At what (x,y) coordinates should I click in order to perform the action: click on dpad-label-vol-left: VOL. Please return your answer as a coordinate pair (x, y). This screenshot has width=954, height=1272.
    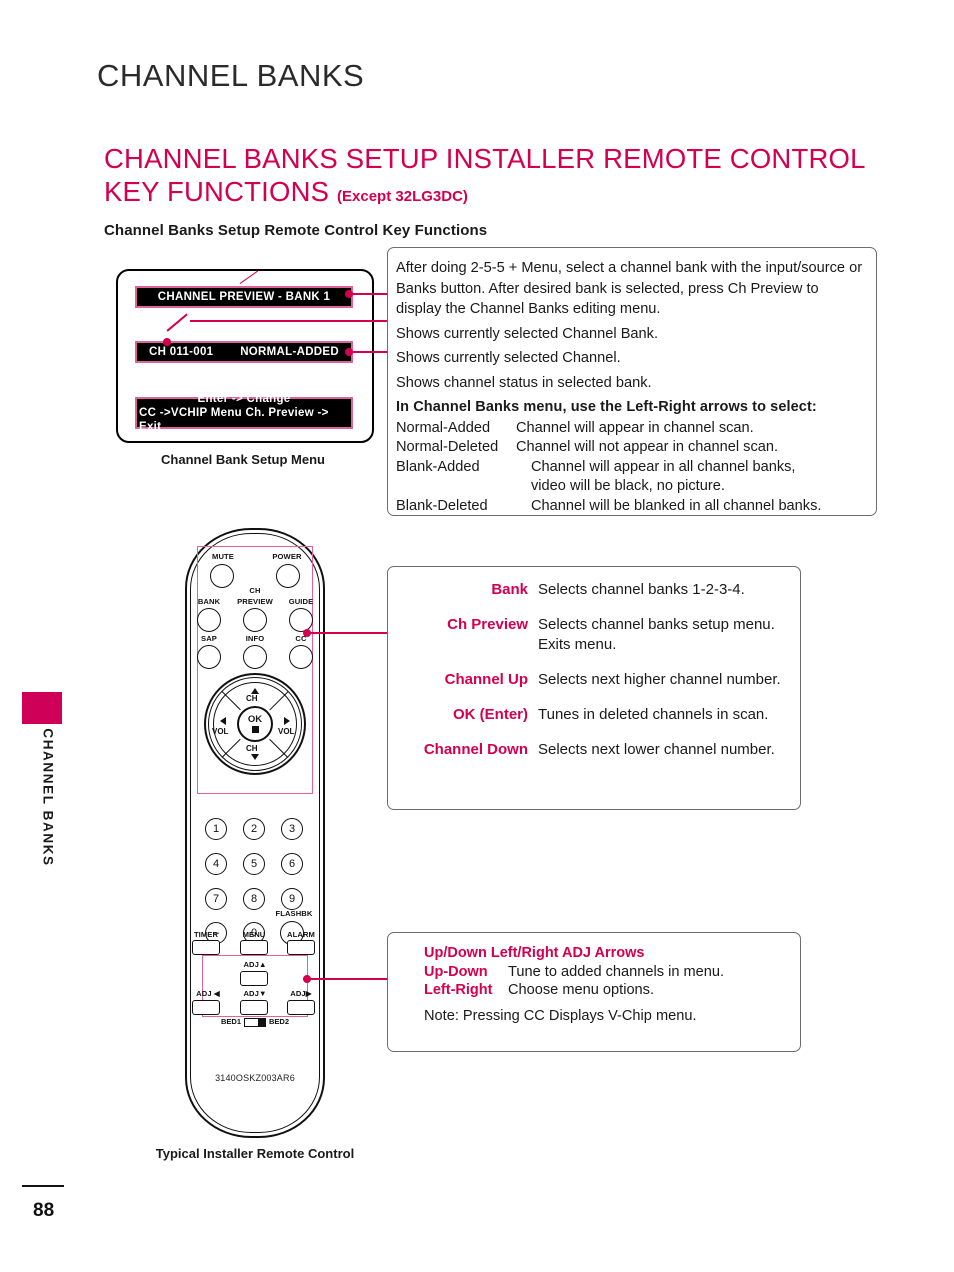
    Looking at the image, I should click on (220, 731).